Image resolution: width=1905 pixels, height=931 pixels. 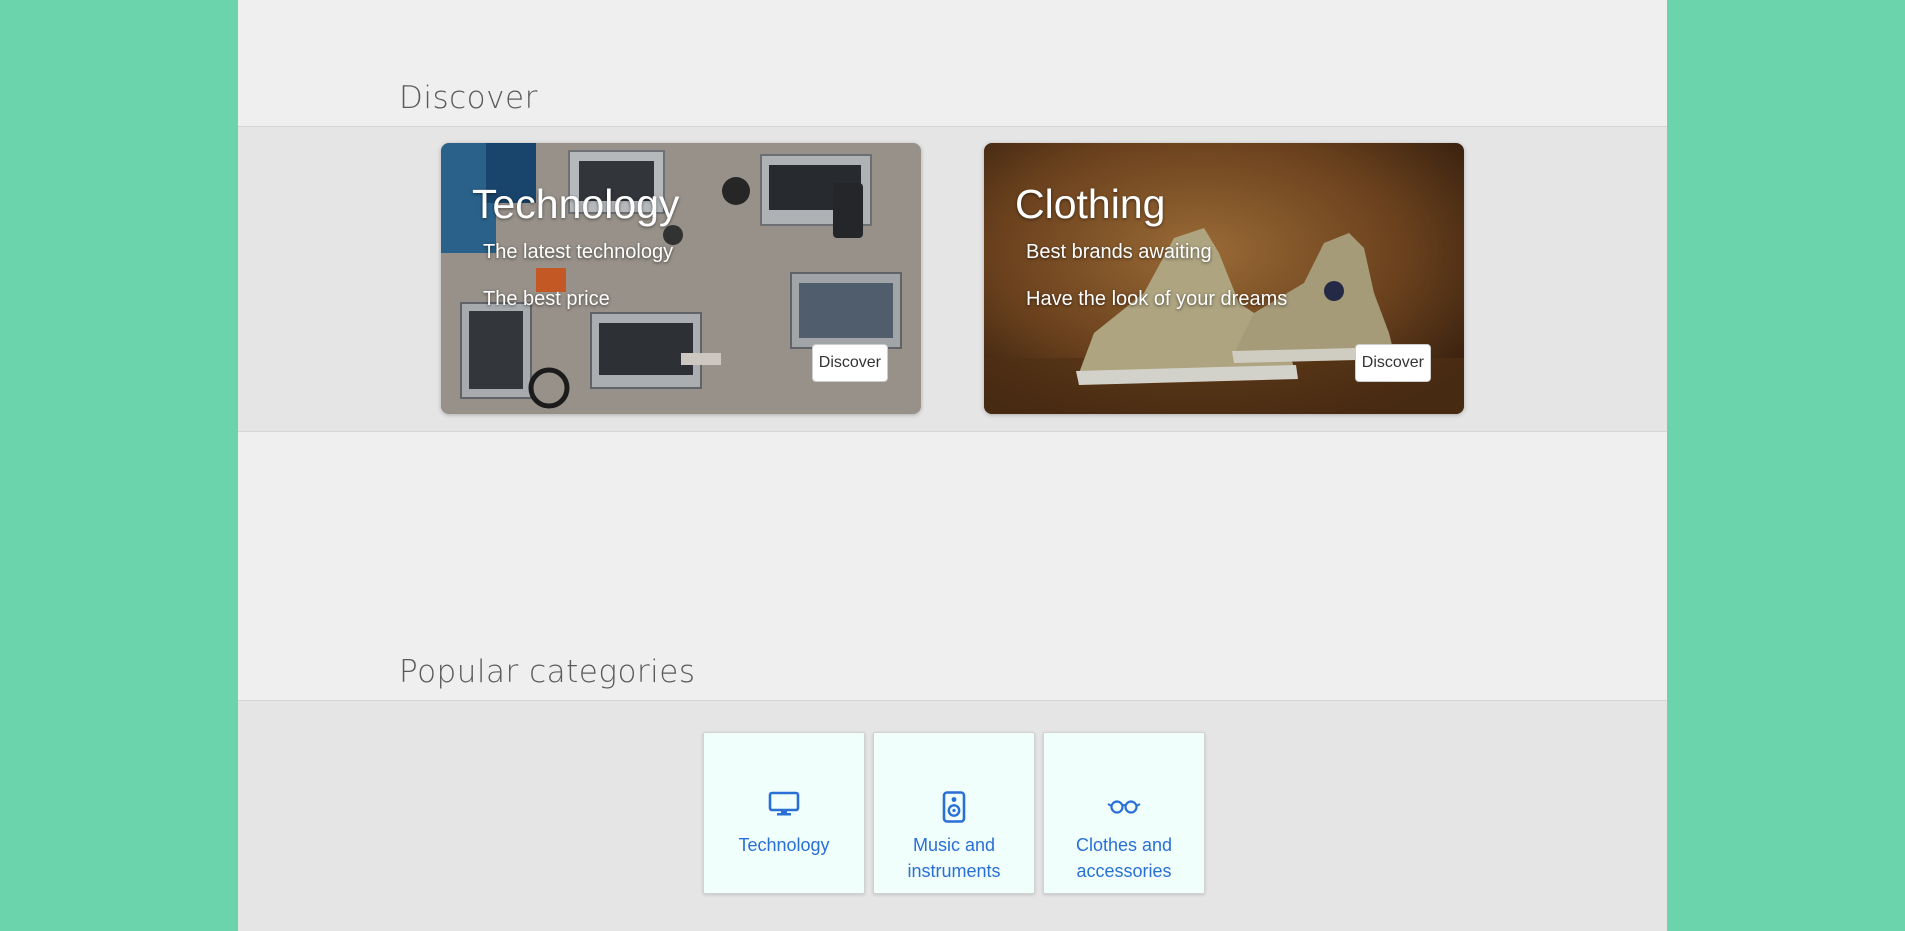 I want to click on clothing-discover-button: Discover, so click(x=1392, y=363).